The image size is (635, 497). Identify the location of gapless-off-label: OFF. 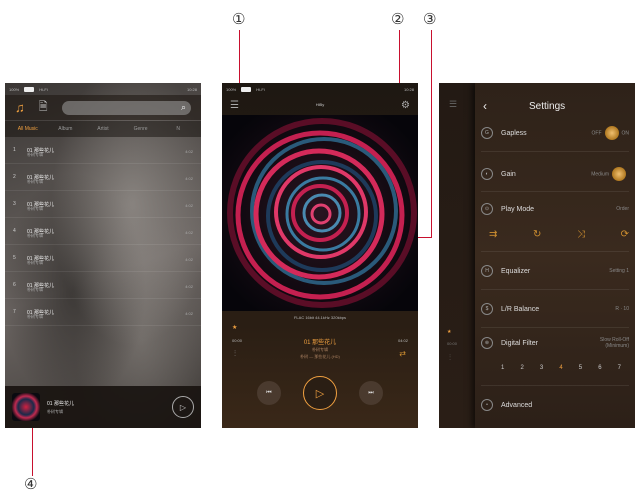
(596, 133).